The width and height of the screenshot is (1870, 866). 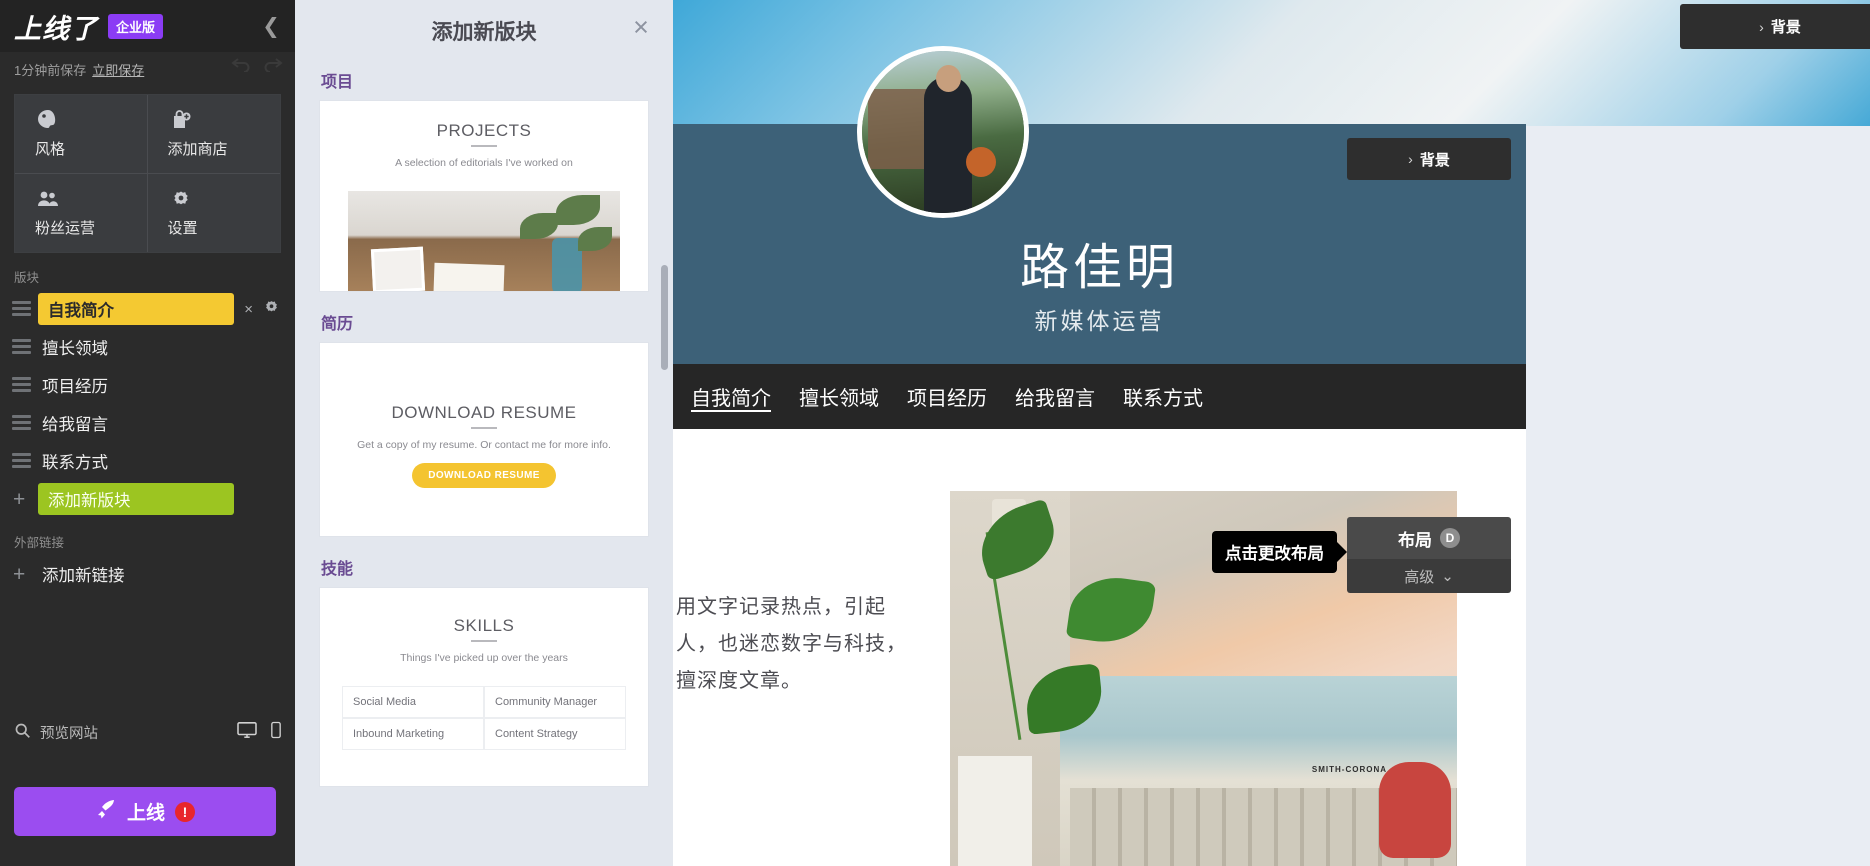 I want to click on skill-cell: Community Manager, so click(x=555, y=702).